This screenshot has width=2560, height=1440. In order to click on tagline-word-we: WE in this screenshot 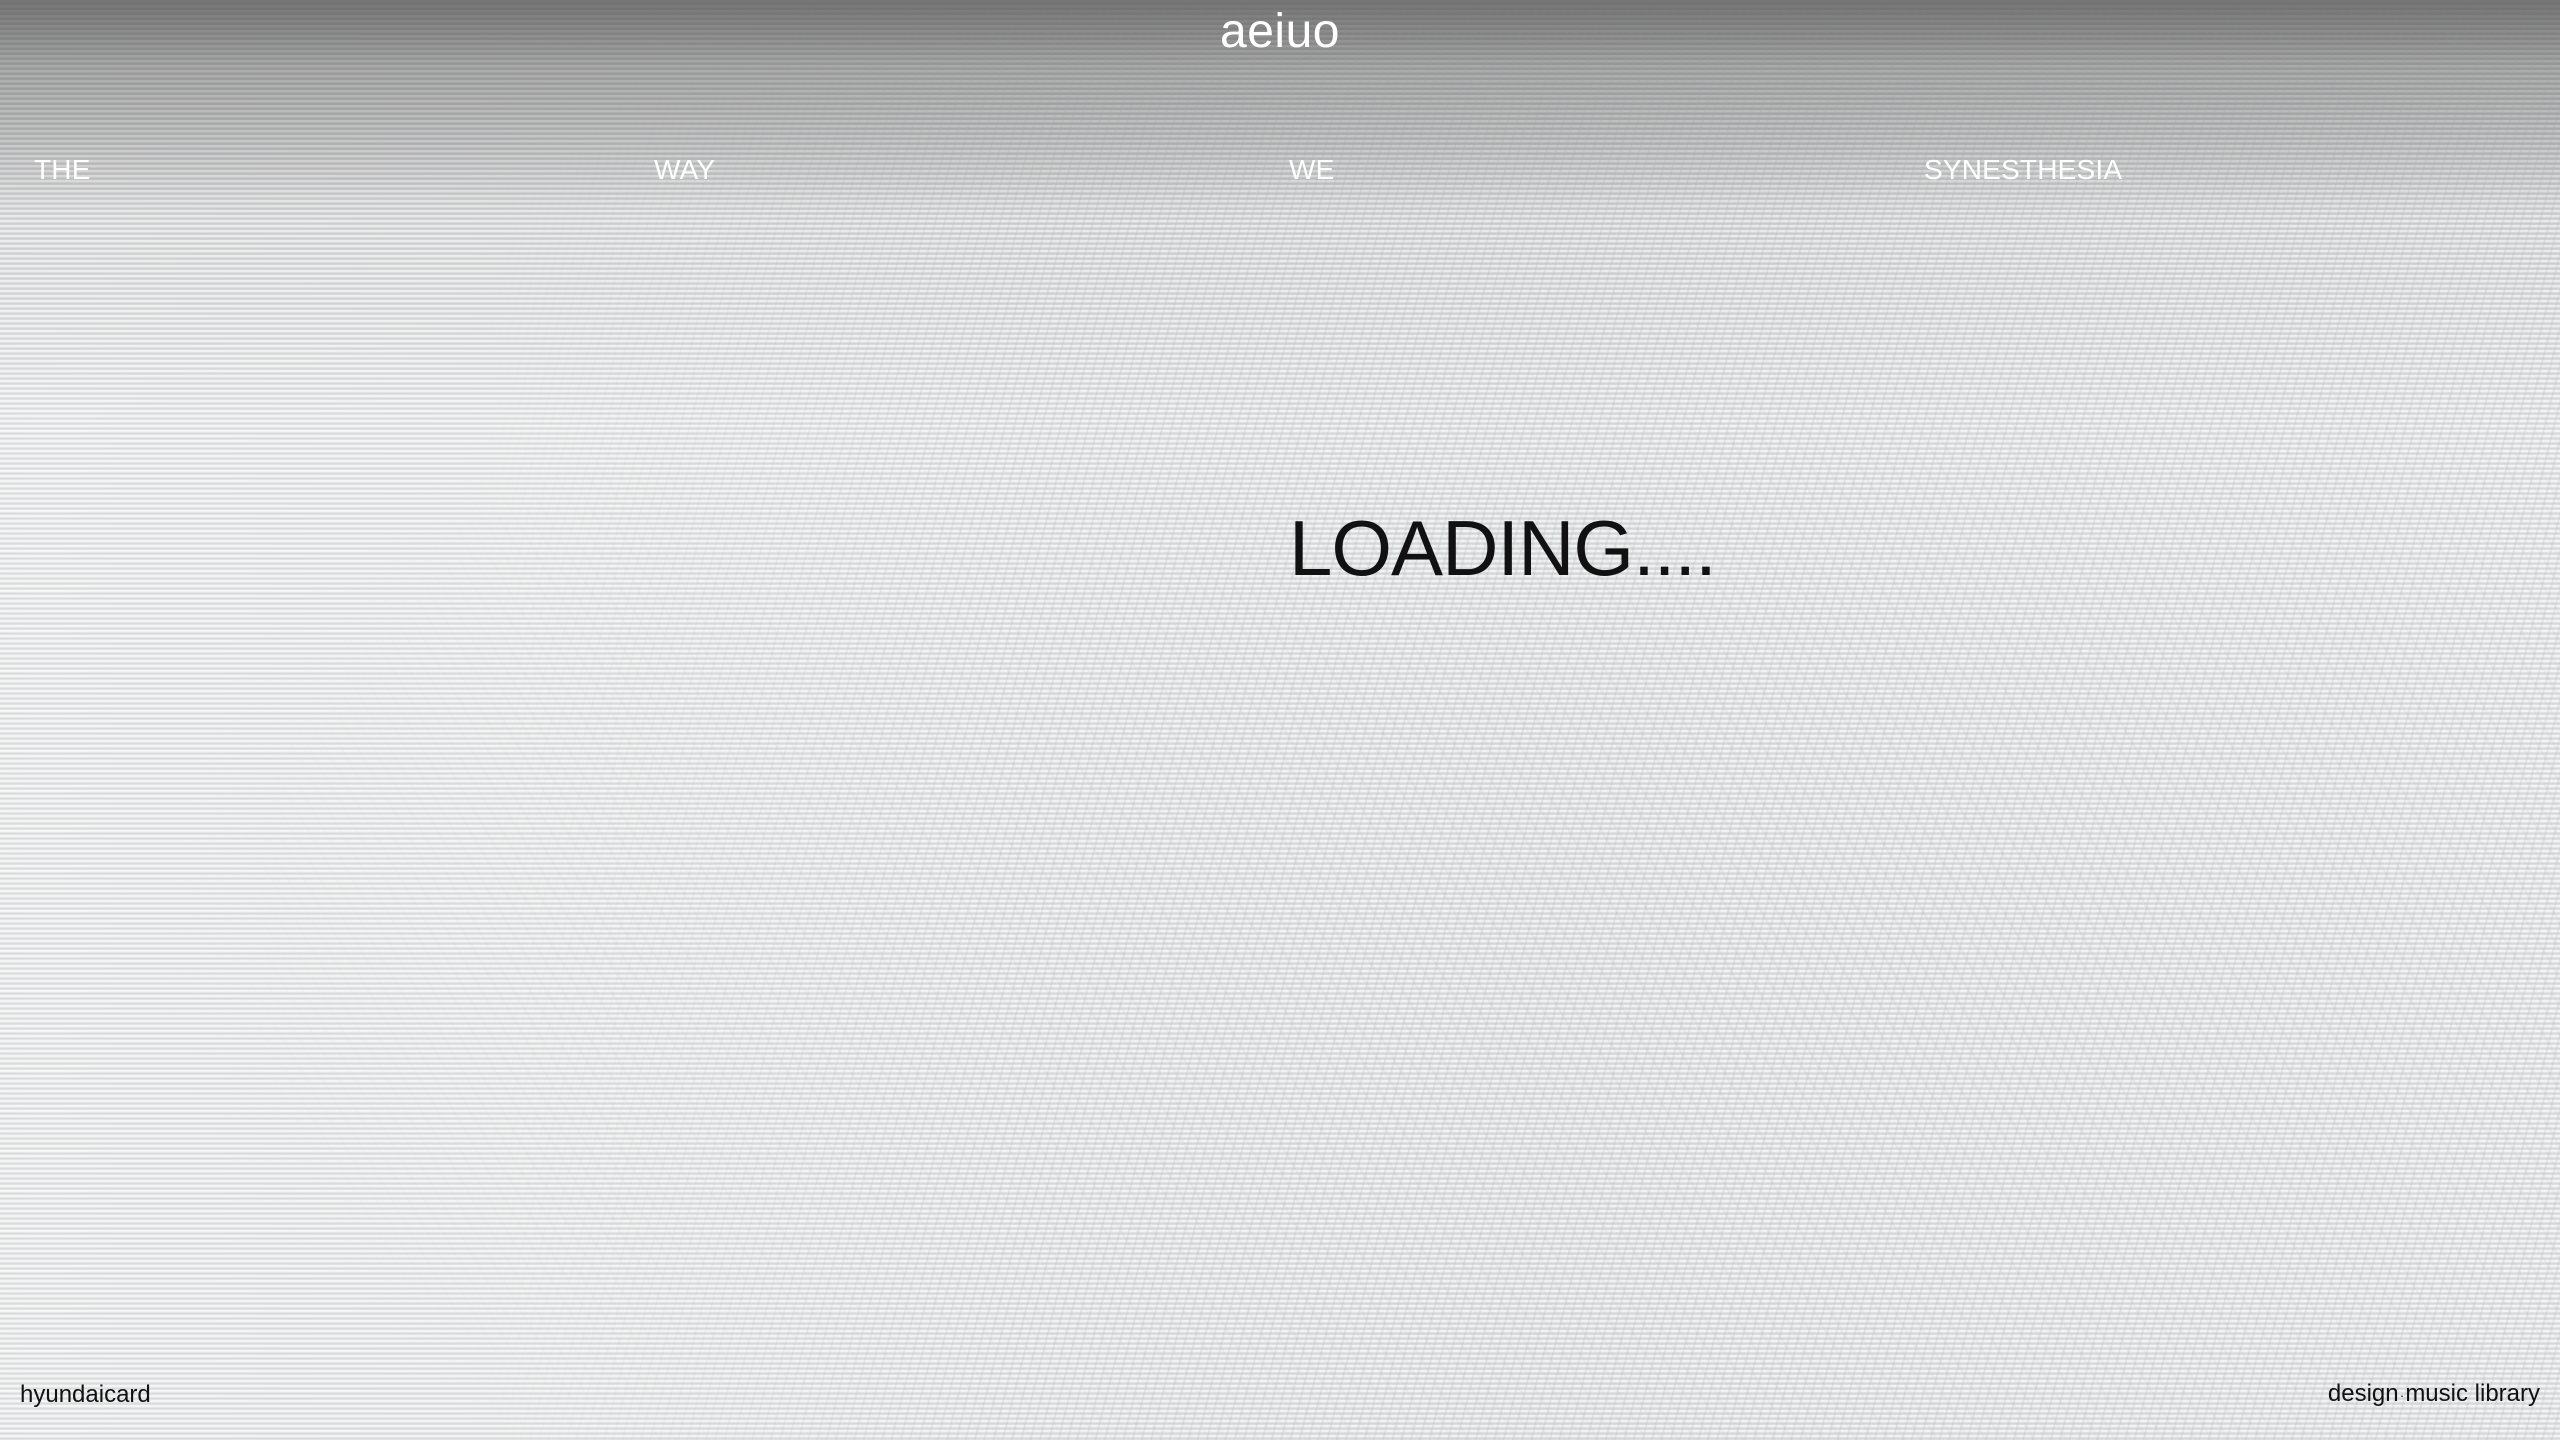, I will do `click(1312, 169)`.